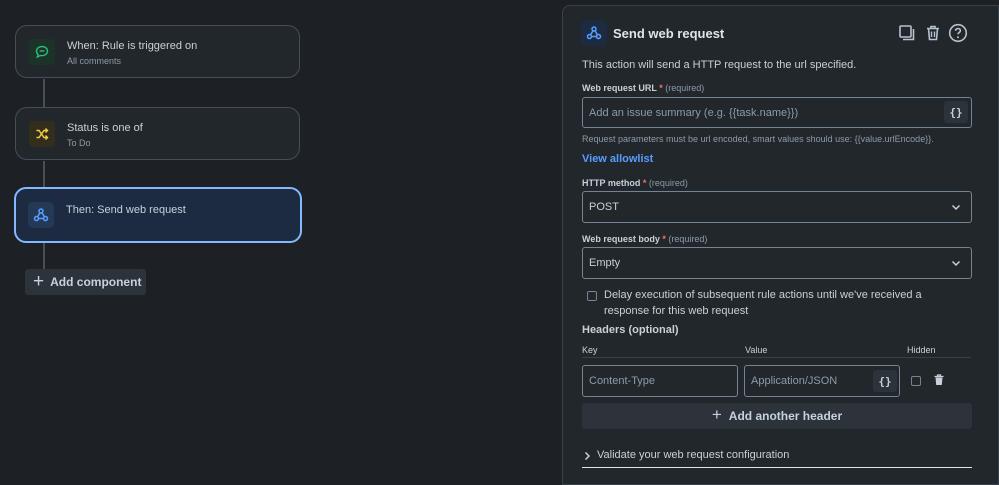 This screenshot has width=999, height=485. I want to click on view-allowlist-link: View allowlist, so click(617, 159).